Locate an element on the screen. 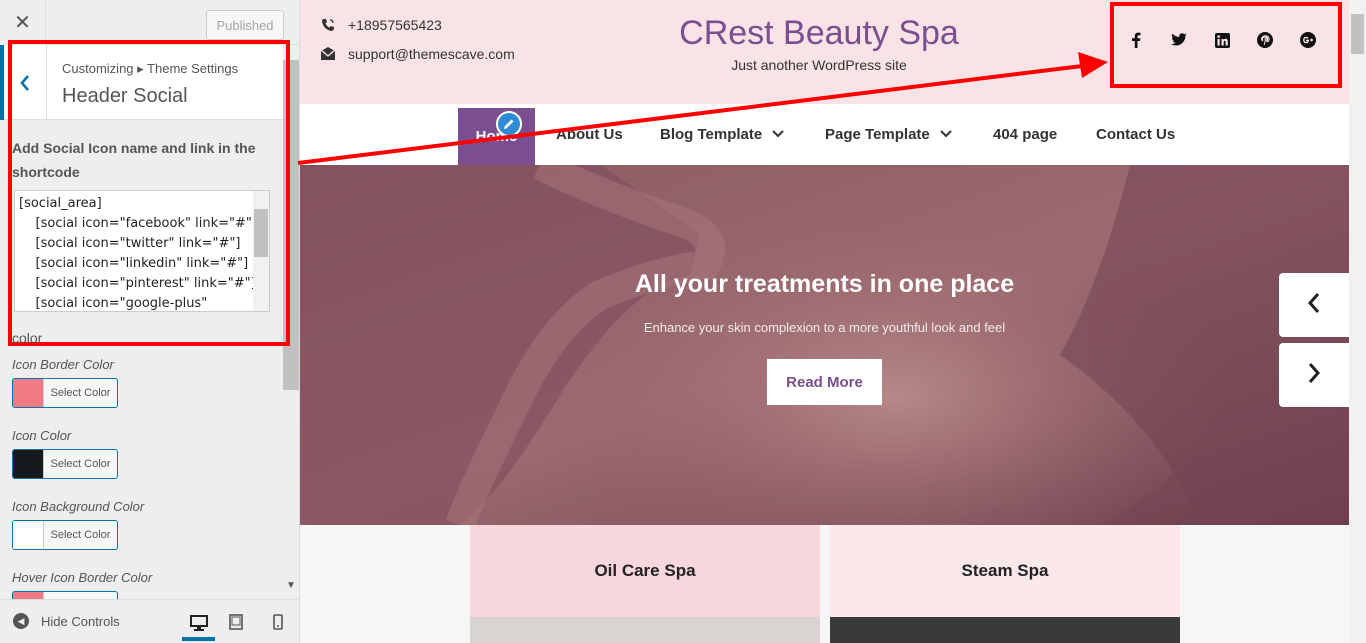  hero-heading: All your treatments in one place is located at coordinates (824, 284).